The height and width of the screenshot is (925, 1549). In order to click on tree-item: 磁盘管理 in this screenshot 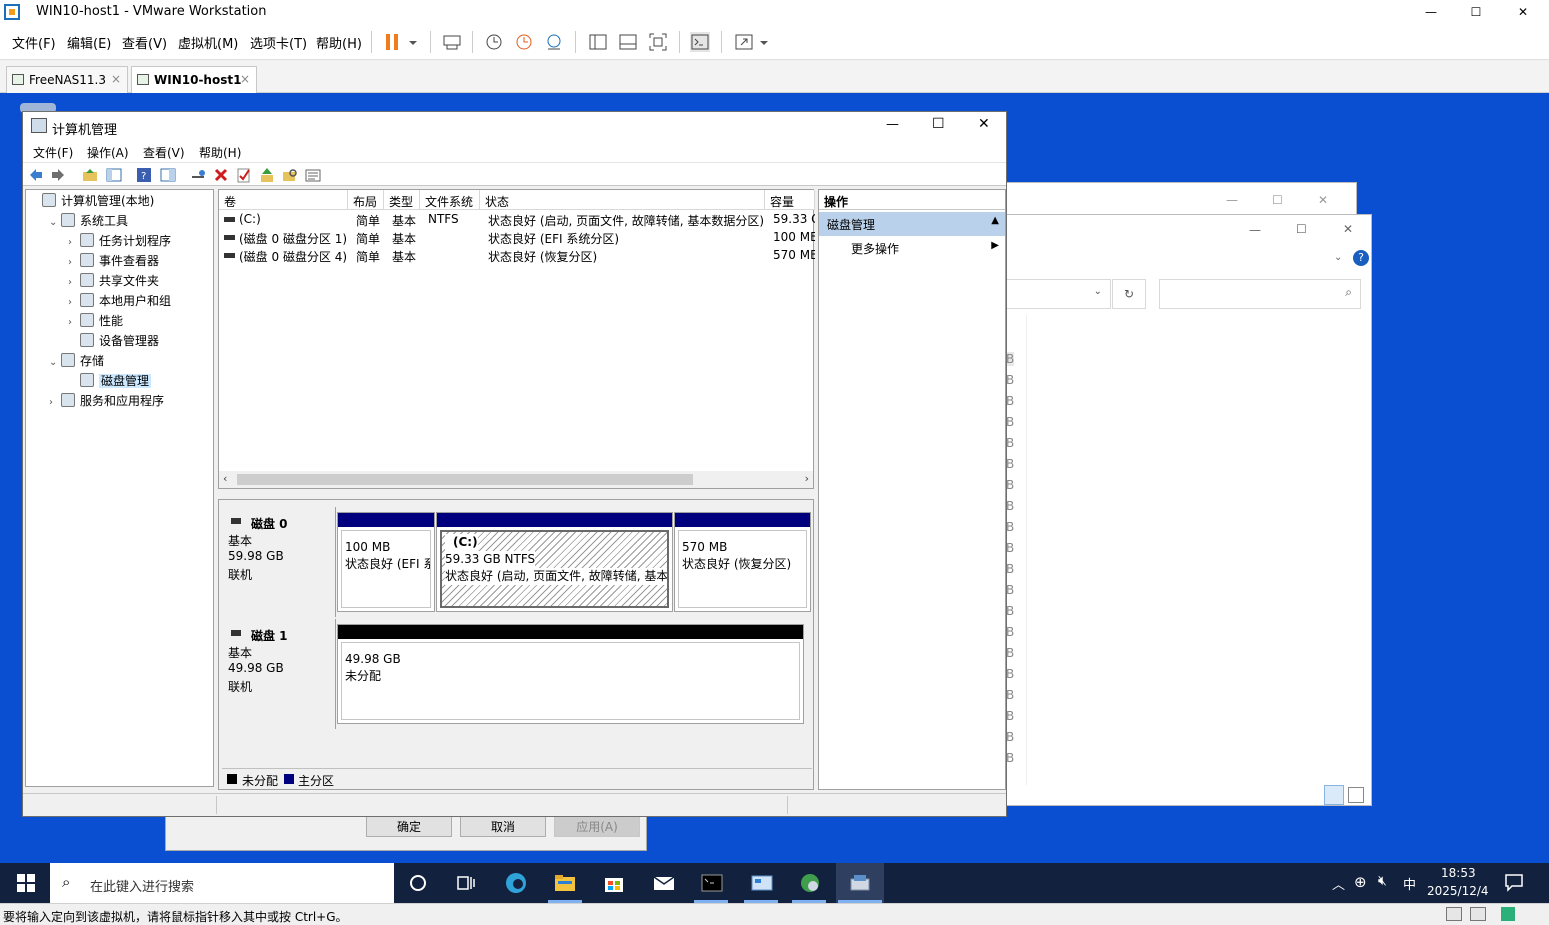, I will do `click(110, 381)`.